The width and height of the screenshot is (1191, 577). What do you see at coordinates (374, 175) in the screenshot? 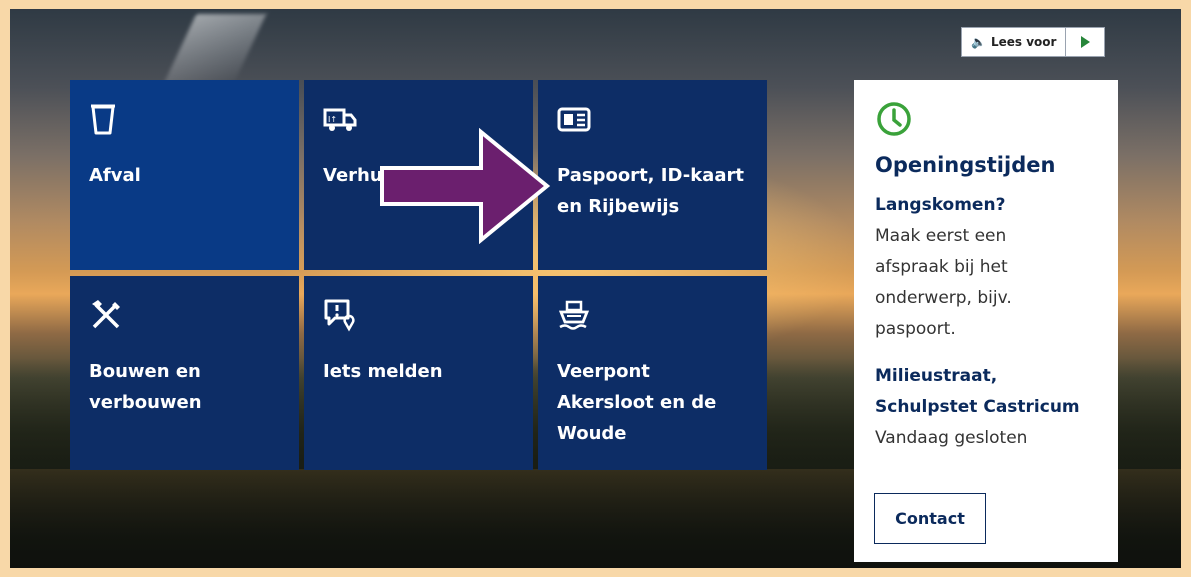
I see `tile-label: Verhuizen` at bounding box center [374, 175].